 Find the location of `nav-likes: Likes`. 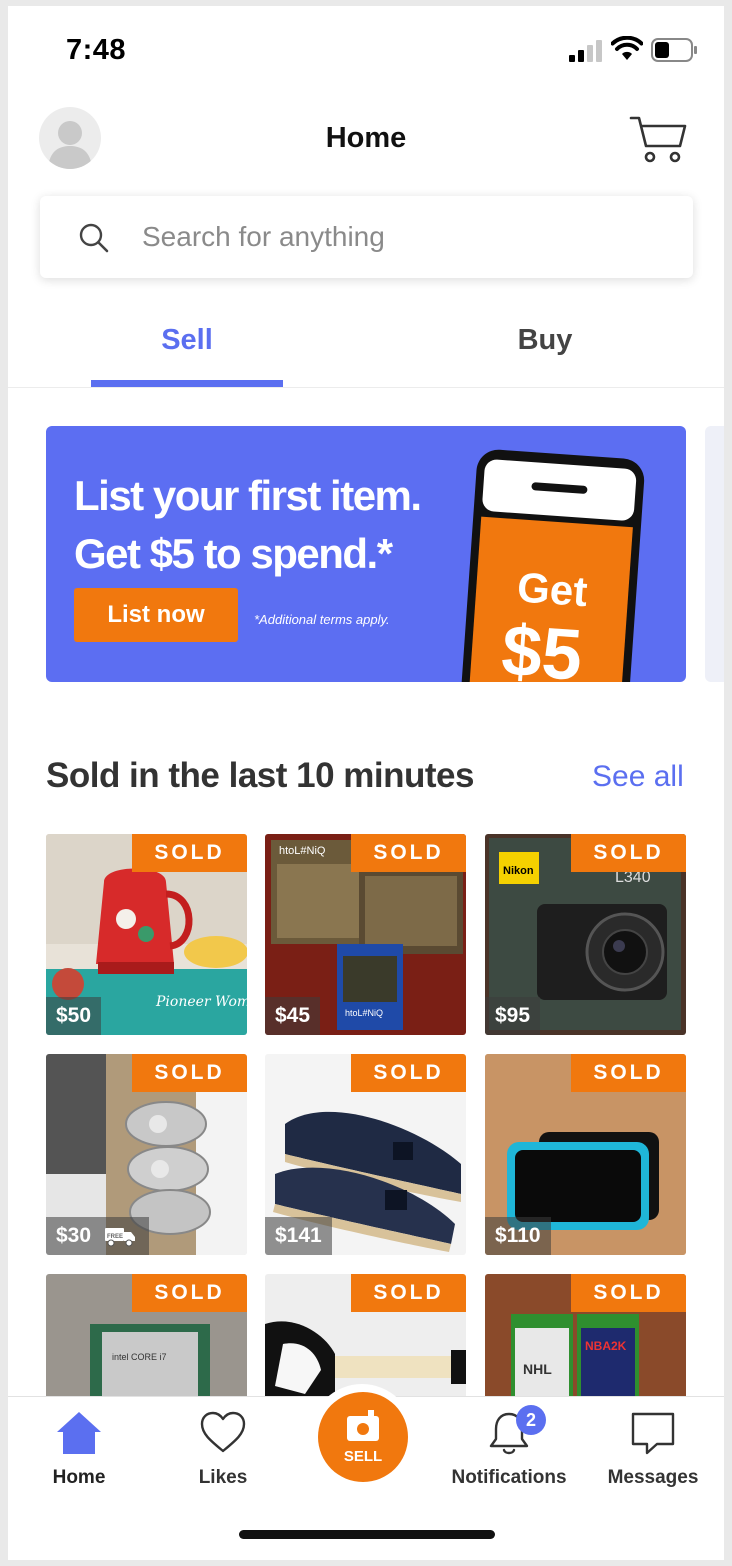

nav-likes: Likes is located at coordinates (223, 1449).